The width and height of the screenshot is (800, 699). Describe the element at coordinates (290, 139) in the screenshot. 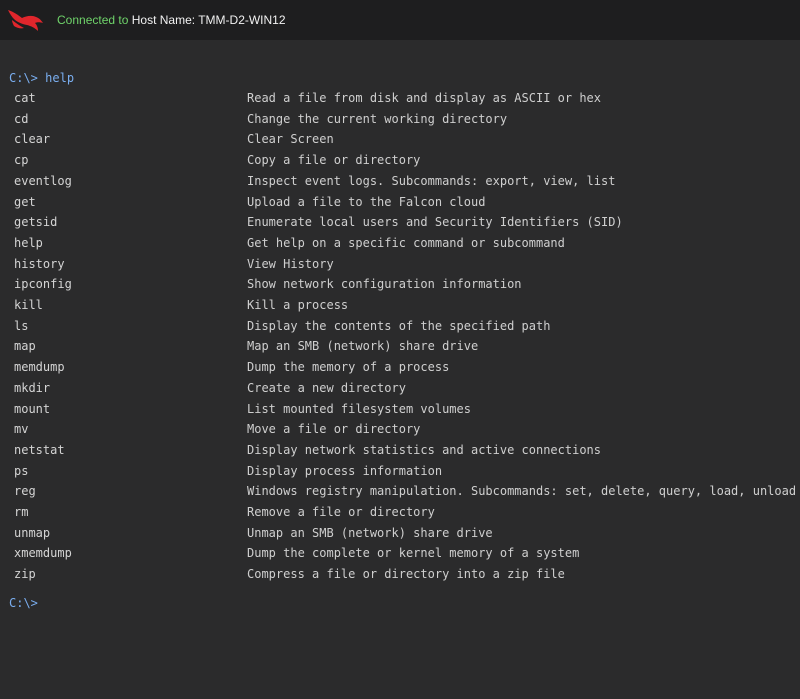

I see `command-description: Clear Screen` at that location.